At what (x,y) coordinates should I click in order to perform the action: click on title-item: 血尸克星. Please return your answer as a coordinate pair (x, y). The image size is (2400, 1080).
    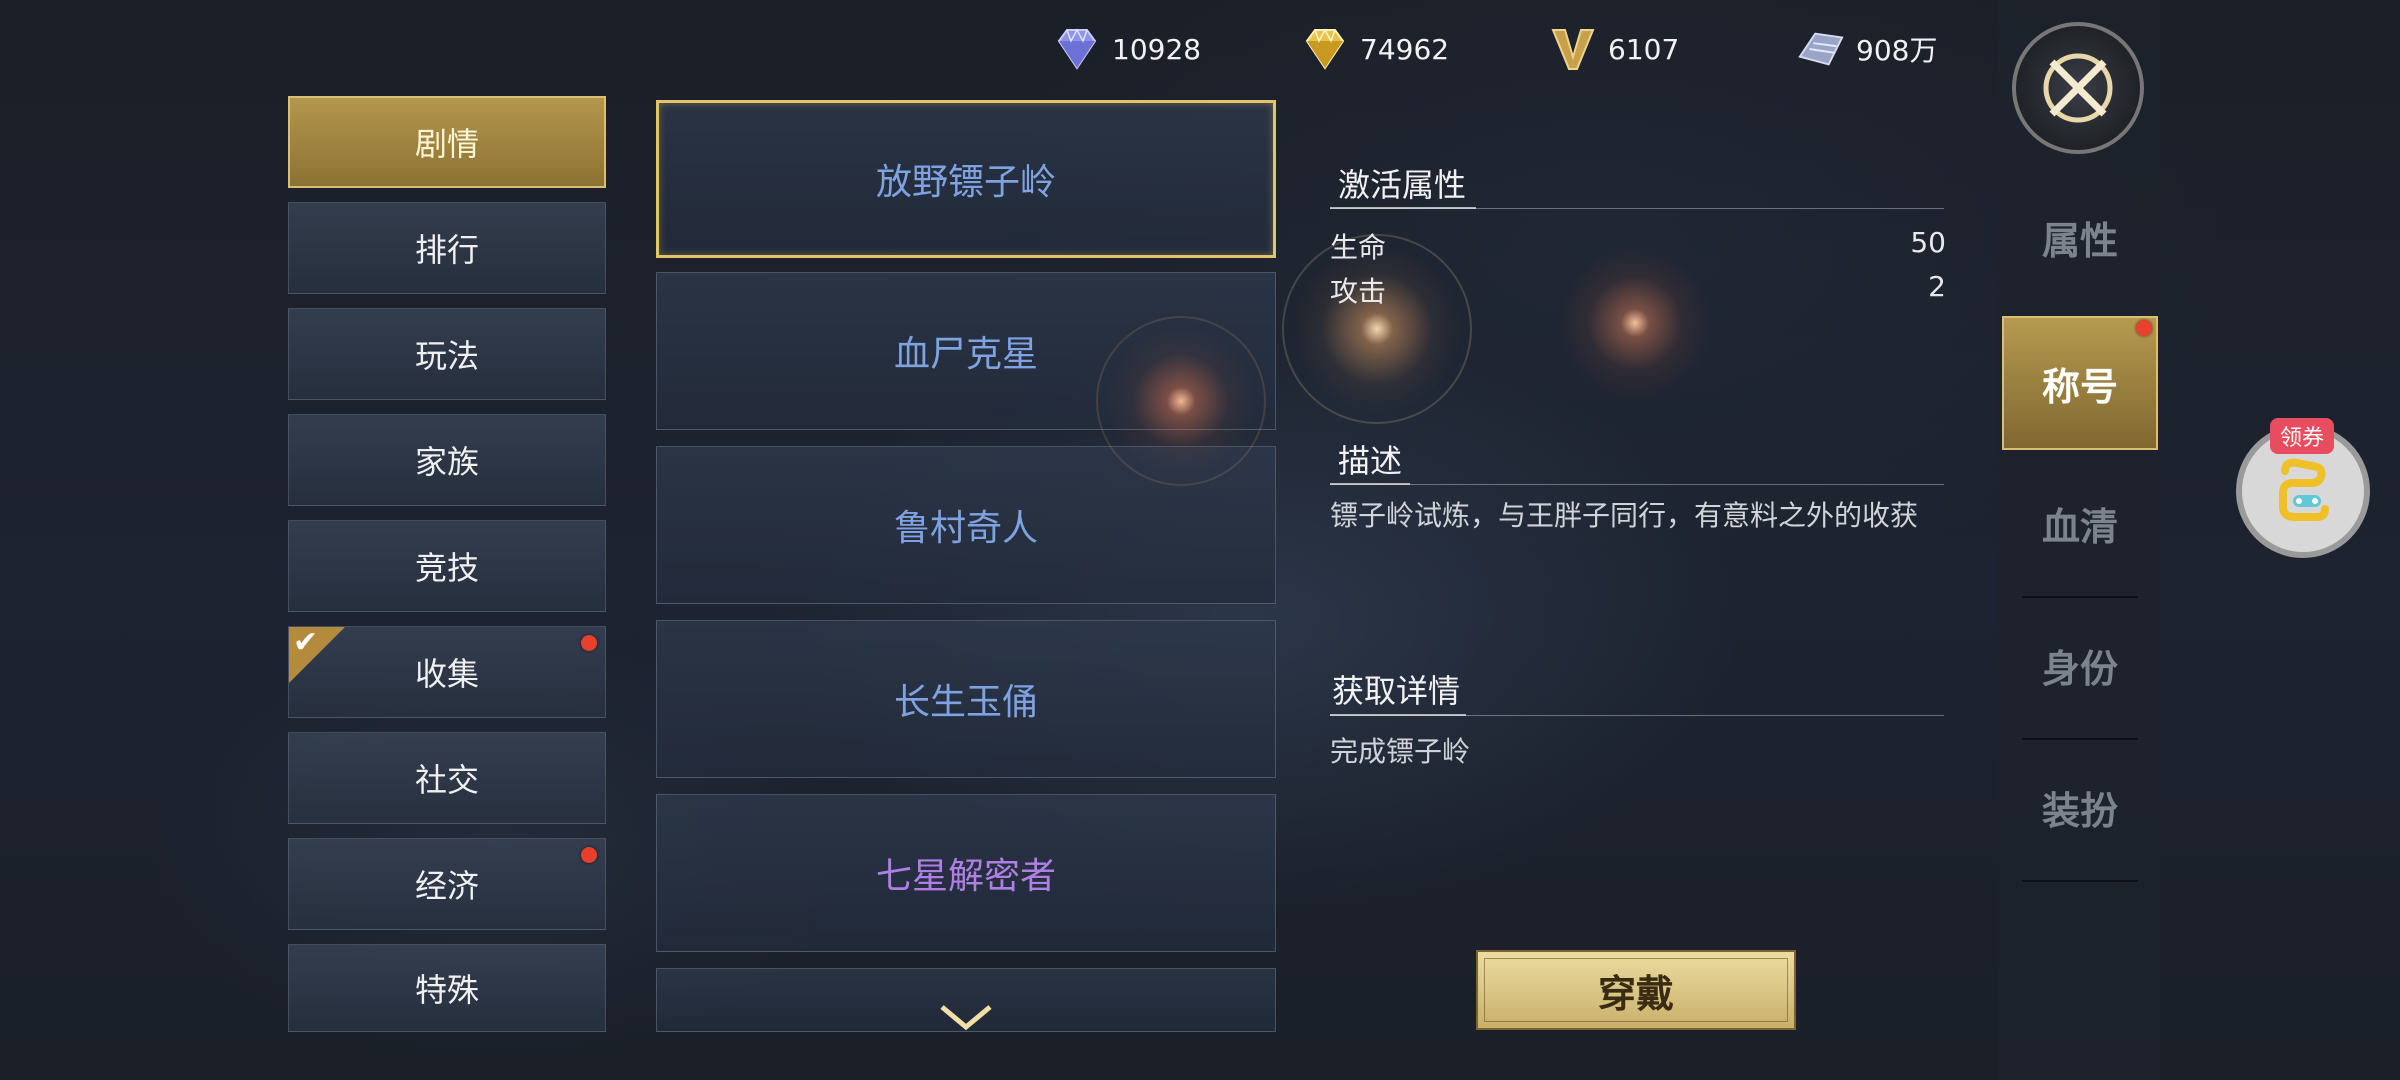
    Looking at the image, I should click on (966, 351).